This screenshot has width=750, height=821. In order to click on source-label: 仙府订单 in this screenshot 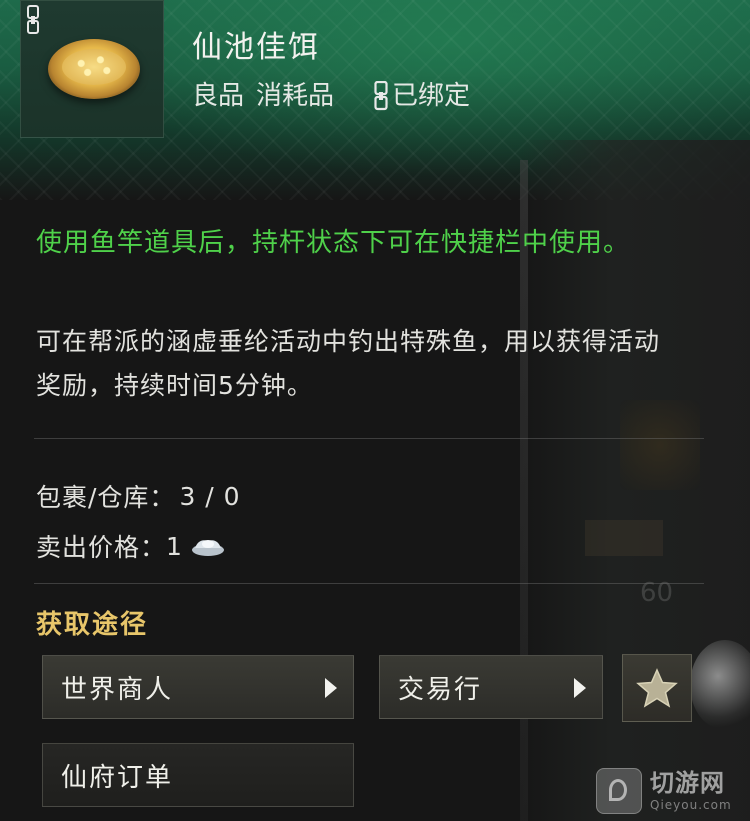, I will do `click(117, 777)`.